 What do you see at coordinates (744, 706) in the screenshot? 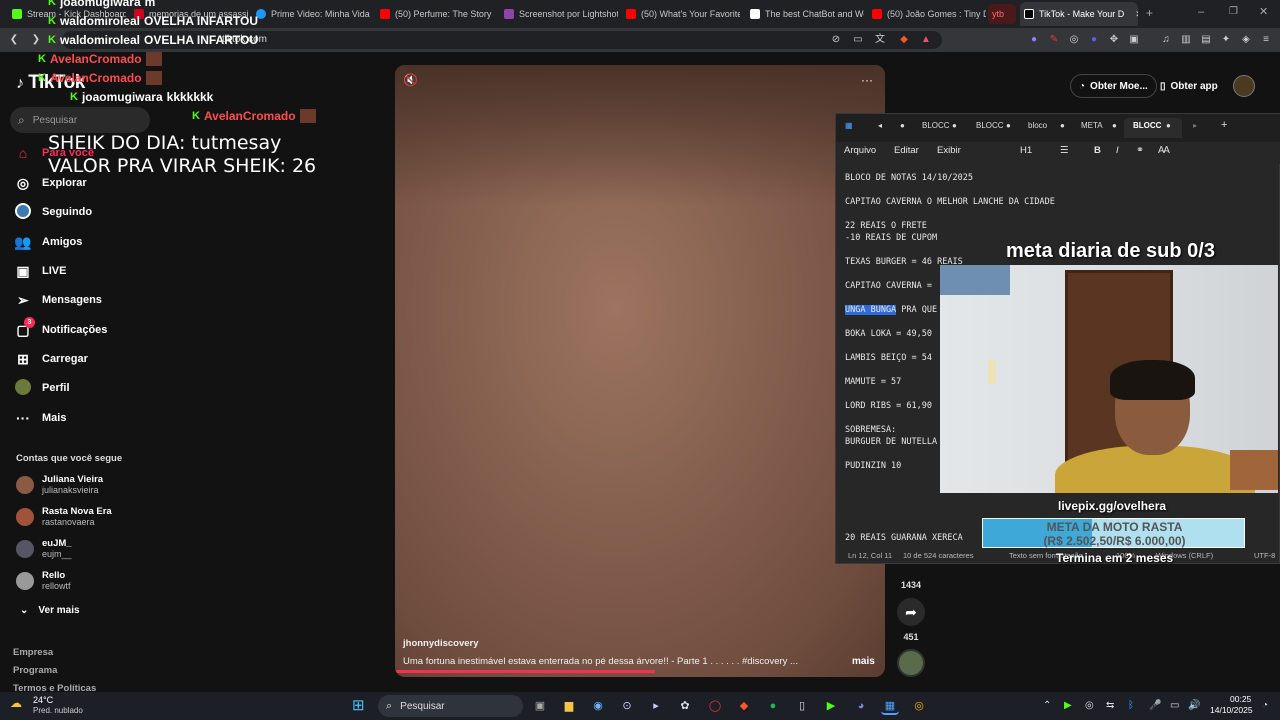
I see `brave-icon: ◆` at bounding box center [744, 706].